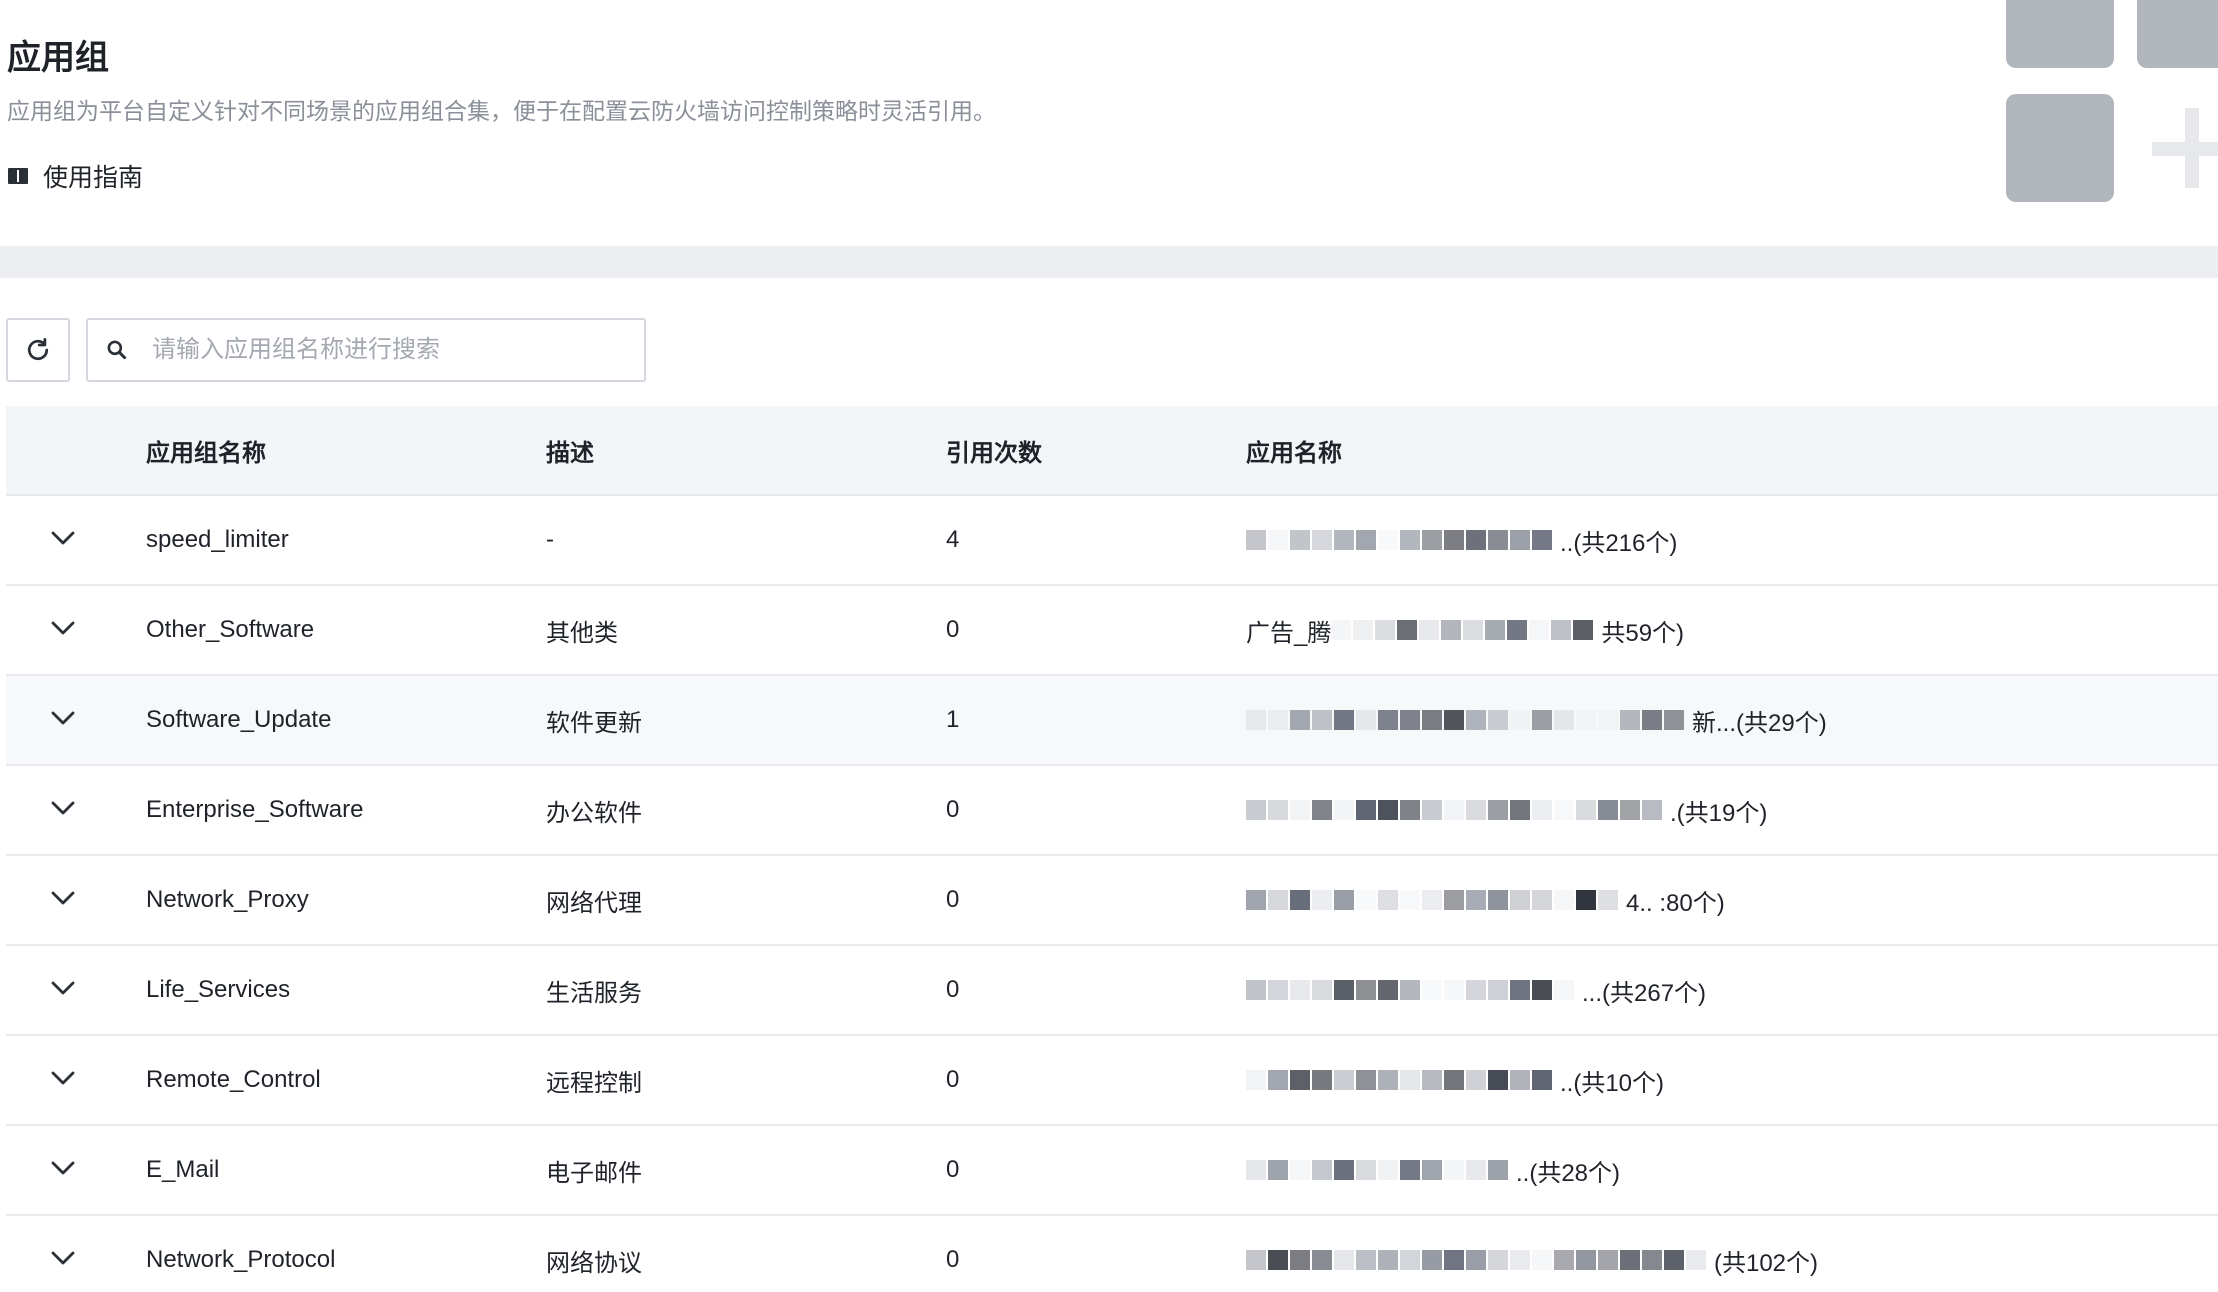  What do you see at coordinates (230, 629) in the screenshot?
I see `group-name-cell: Other_Software` at bounding box center [230, 629].